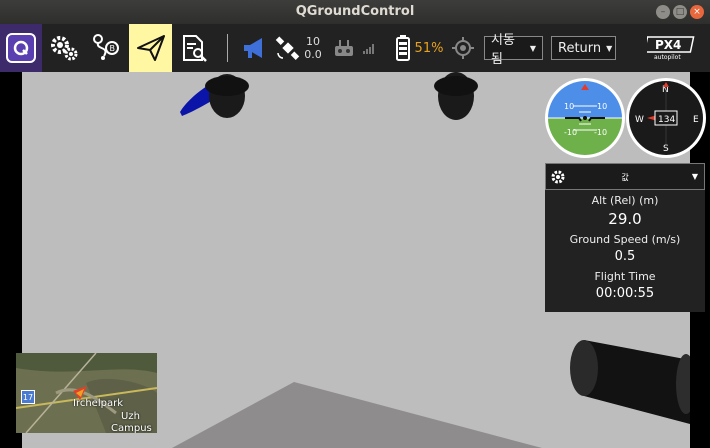  I want to click on satellite-count: 10, so click(313, 41).